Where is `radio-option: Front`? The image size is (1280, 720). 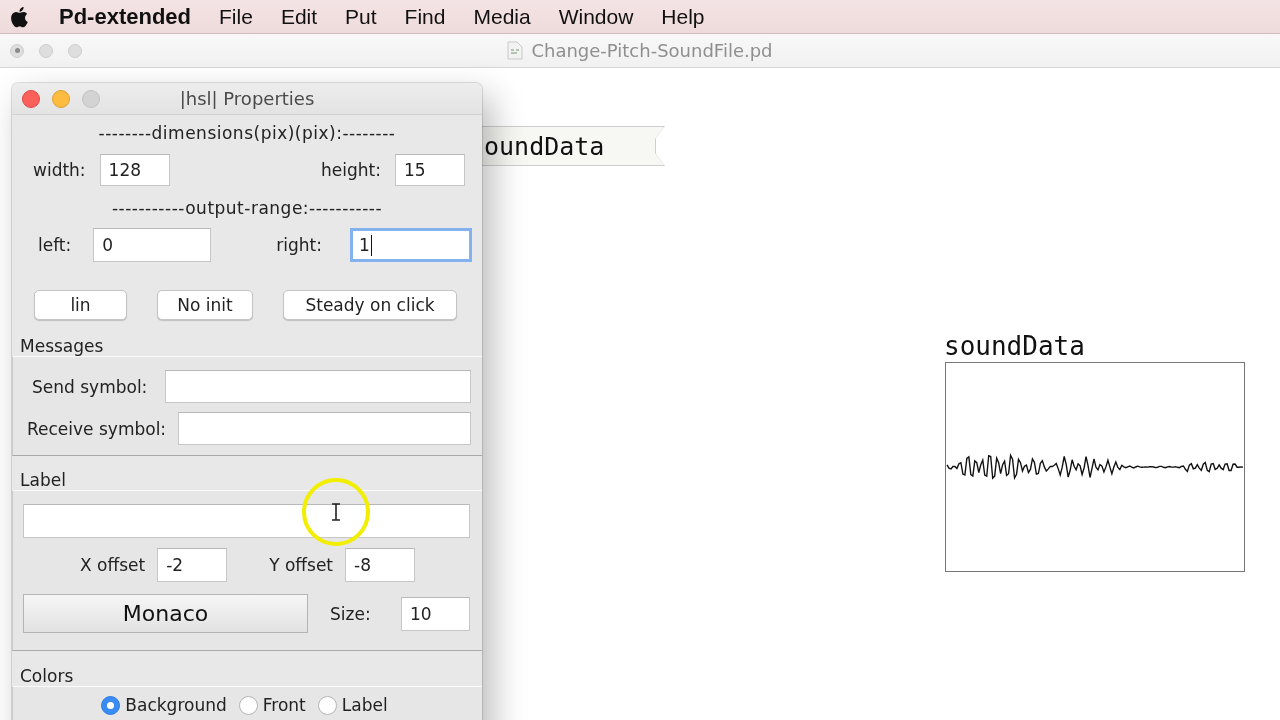
radio-option: Front is located at coordinates (272, 705).